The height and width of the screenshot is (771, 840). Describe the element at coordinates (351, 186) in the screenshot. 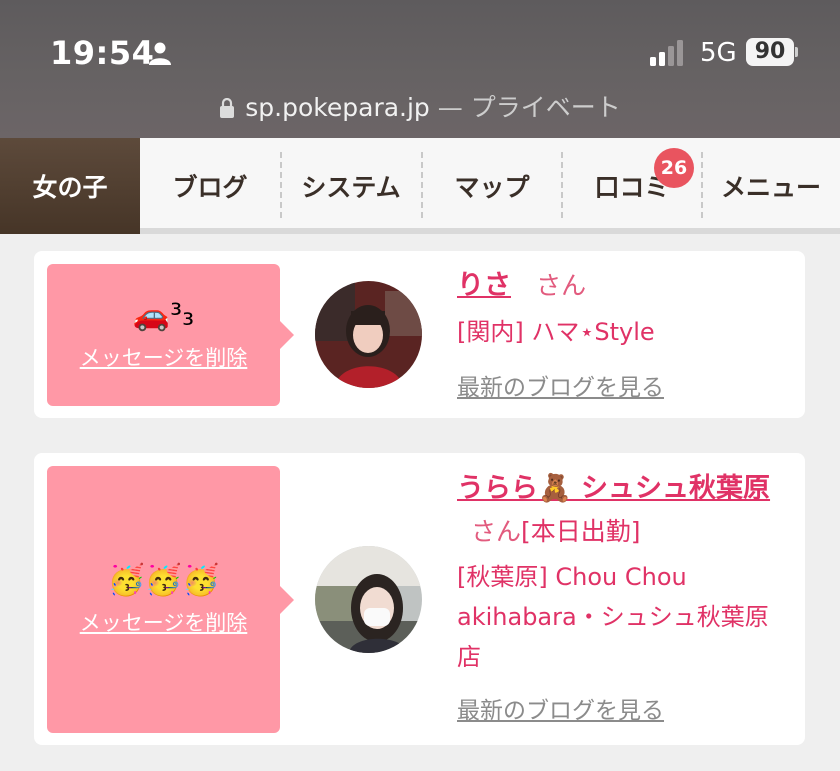

I see `tab-system: システム` at that location.